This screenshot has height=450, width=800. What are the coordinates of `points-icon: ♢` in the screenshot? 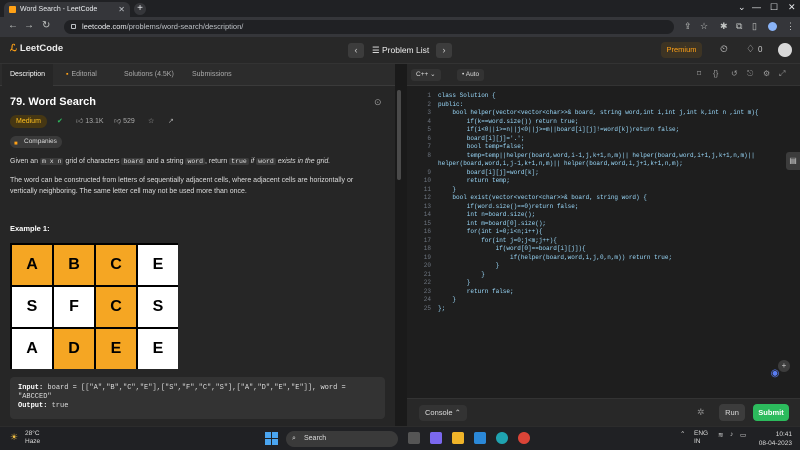 It's located at (750, 49).